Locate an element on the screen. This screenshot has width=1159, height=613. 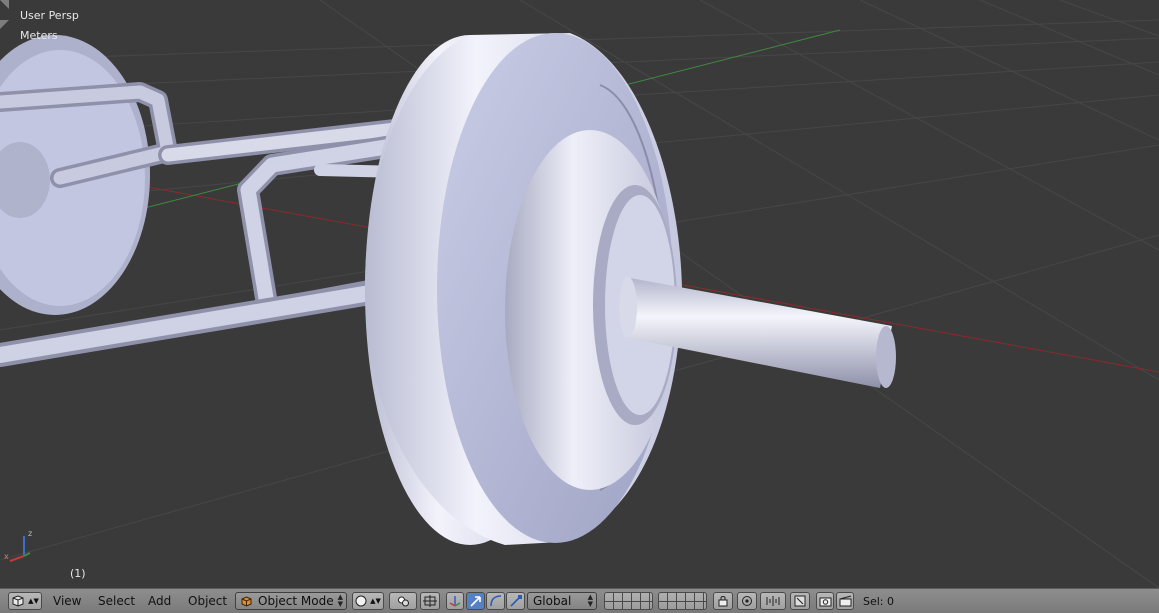
transform-orientation-dropdown: Global ▲ ▼ is located at coordinates (562, 601).